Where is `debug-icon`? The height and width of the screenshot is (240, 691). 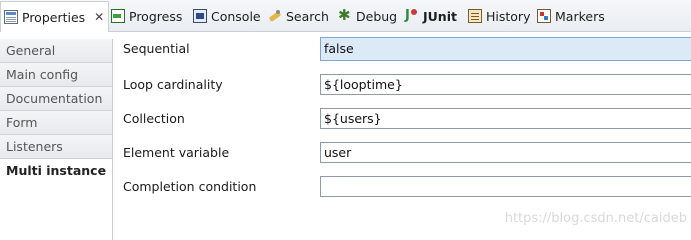
debug-icon is located at coordinates (345, 15).